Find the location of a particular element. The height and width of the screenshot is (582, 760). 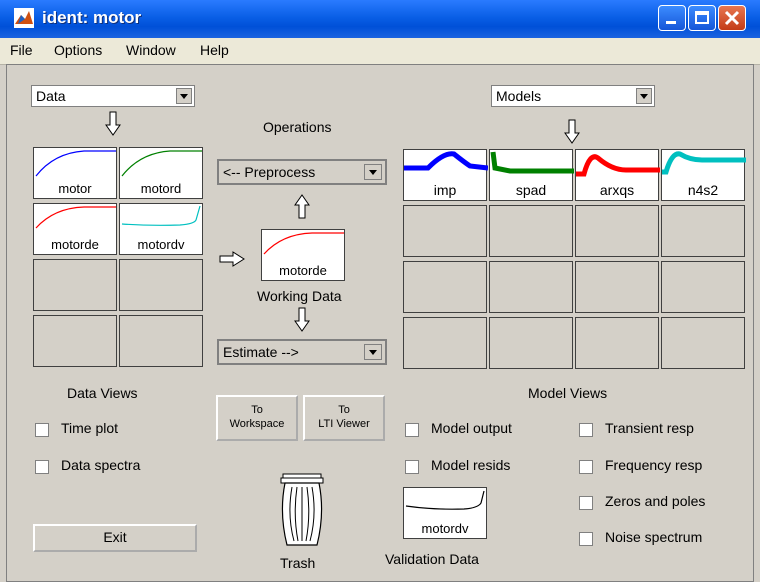

data-spectra-label: Data spectra is located at coordinates (101, 465).